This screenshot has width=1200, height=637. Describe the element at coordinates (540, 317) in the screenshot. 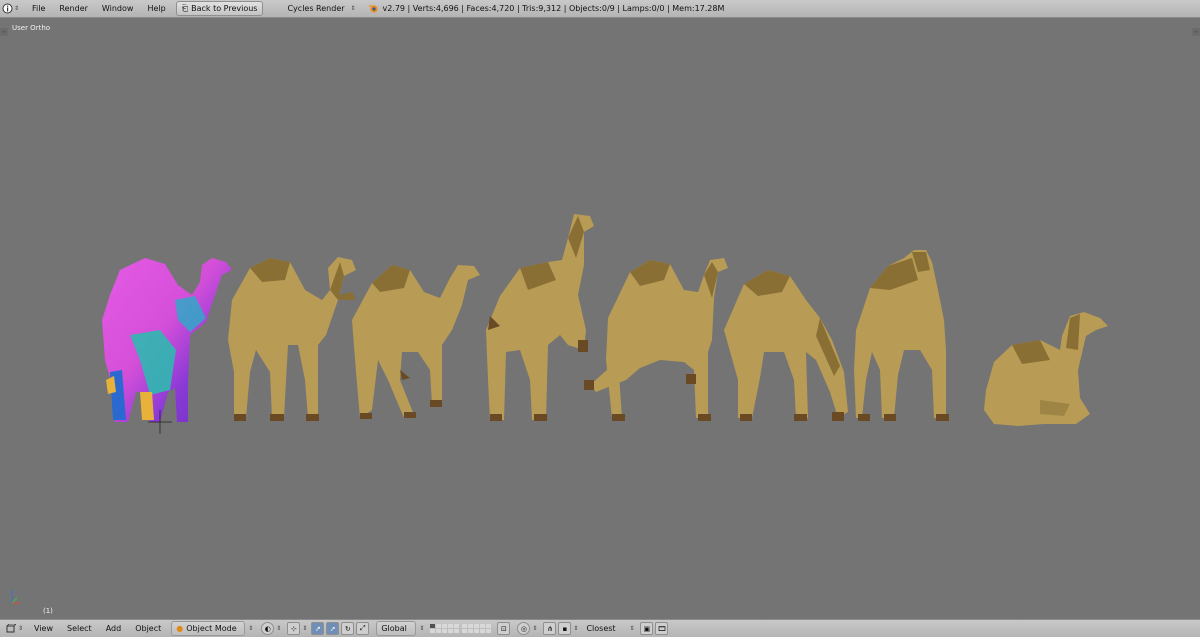

I see `camel-rearing` at that location.